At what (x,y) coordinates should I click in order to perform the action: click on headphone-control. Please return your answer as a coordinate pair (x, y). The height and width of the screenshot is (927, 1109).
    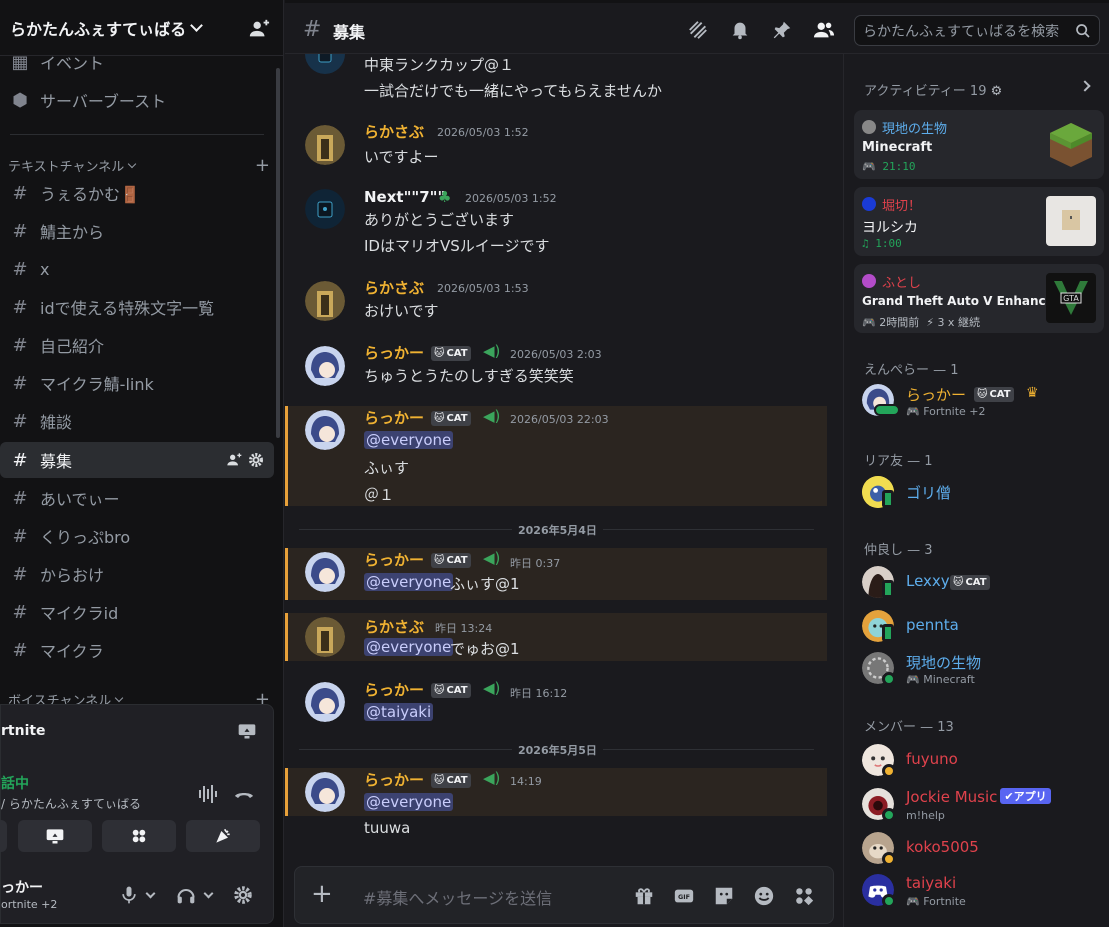
    Looking at the image, I should click on (195, 895).